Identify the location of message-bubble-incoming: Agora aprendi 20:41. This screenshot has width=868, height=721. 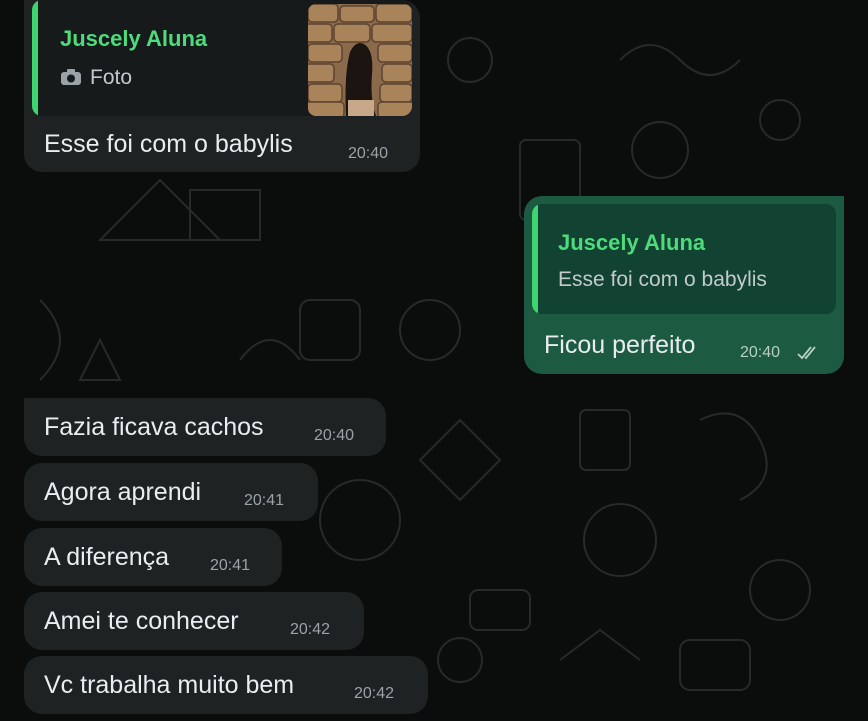
(171, 492).